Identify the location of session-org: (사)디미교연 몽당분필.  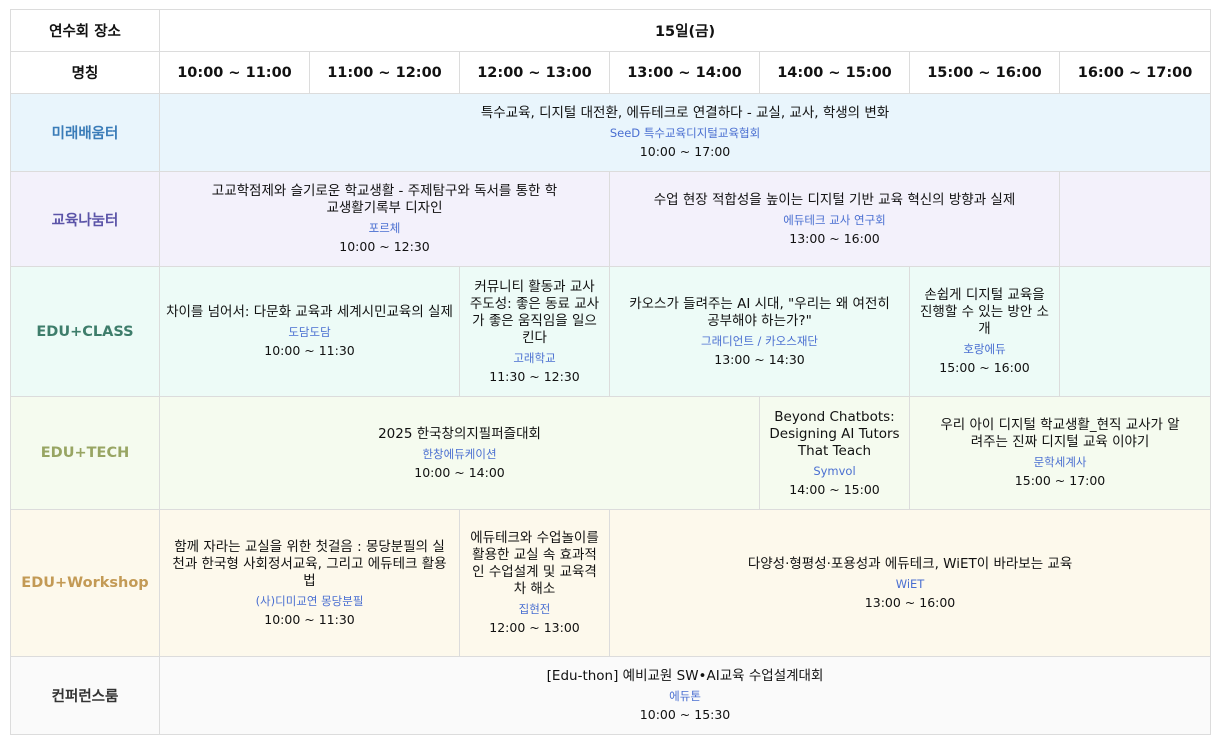
(309, 600).